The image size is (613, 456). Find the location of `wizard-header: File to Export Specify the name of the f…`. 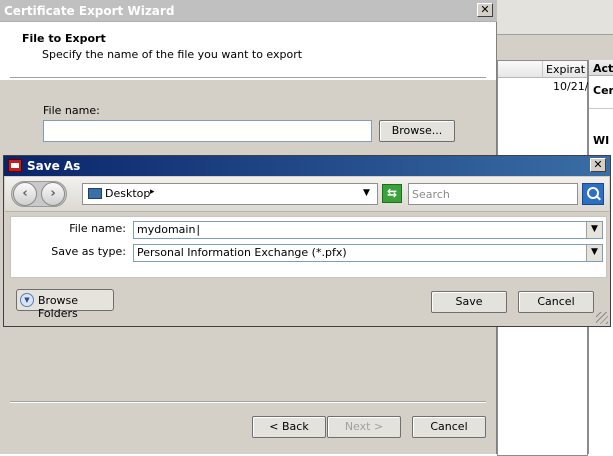

wizard-header: File to Export Specify the name of the f… is located at coordinates (248, 51).